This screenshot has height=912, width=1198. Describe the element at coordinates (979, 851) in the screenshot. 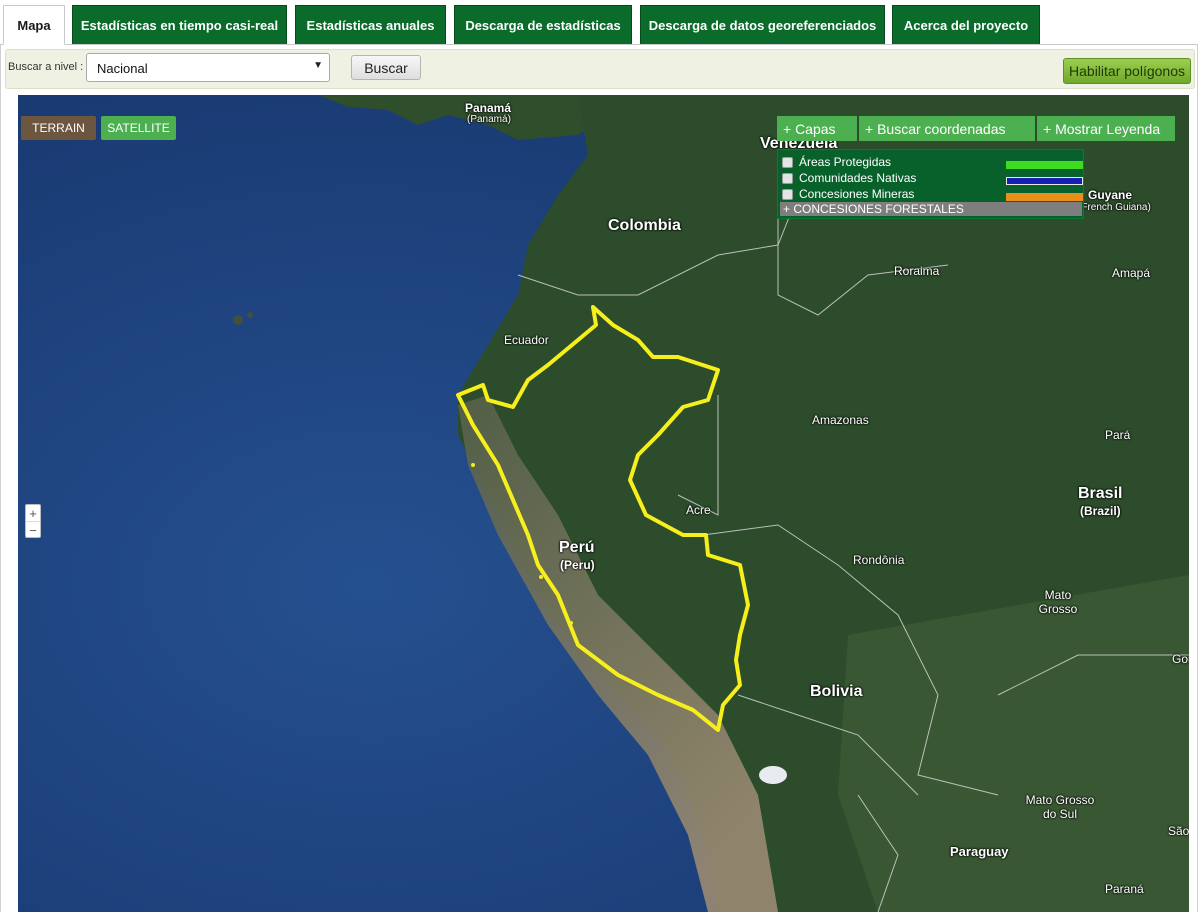

I see `label-paraguay: Paraguay` at that location.